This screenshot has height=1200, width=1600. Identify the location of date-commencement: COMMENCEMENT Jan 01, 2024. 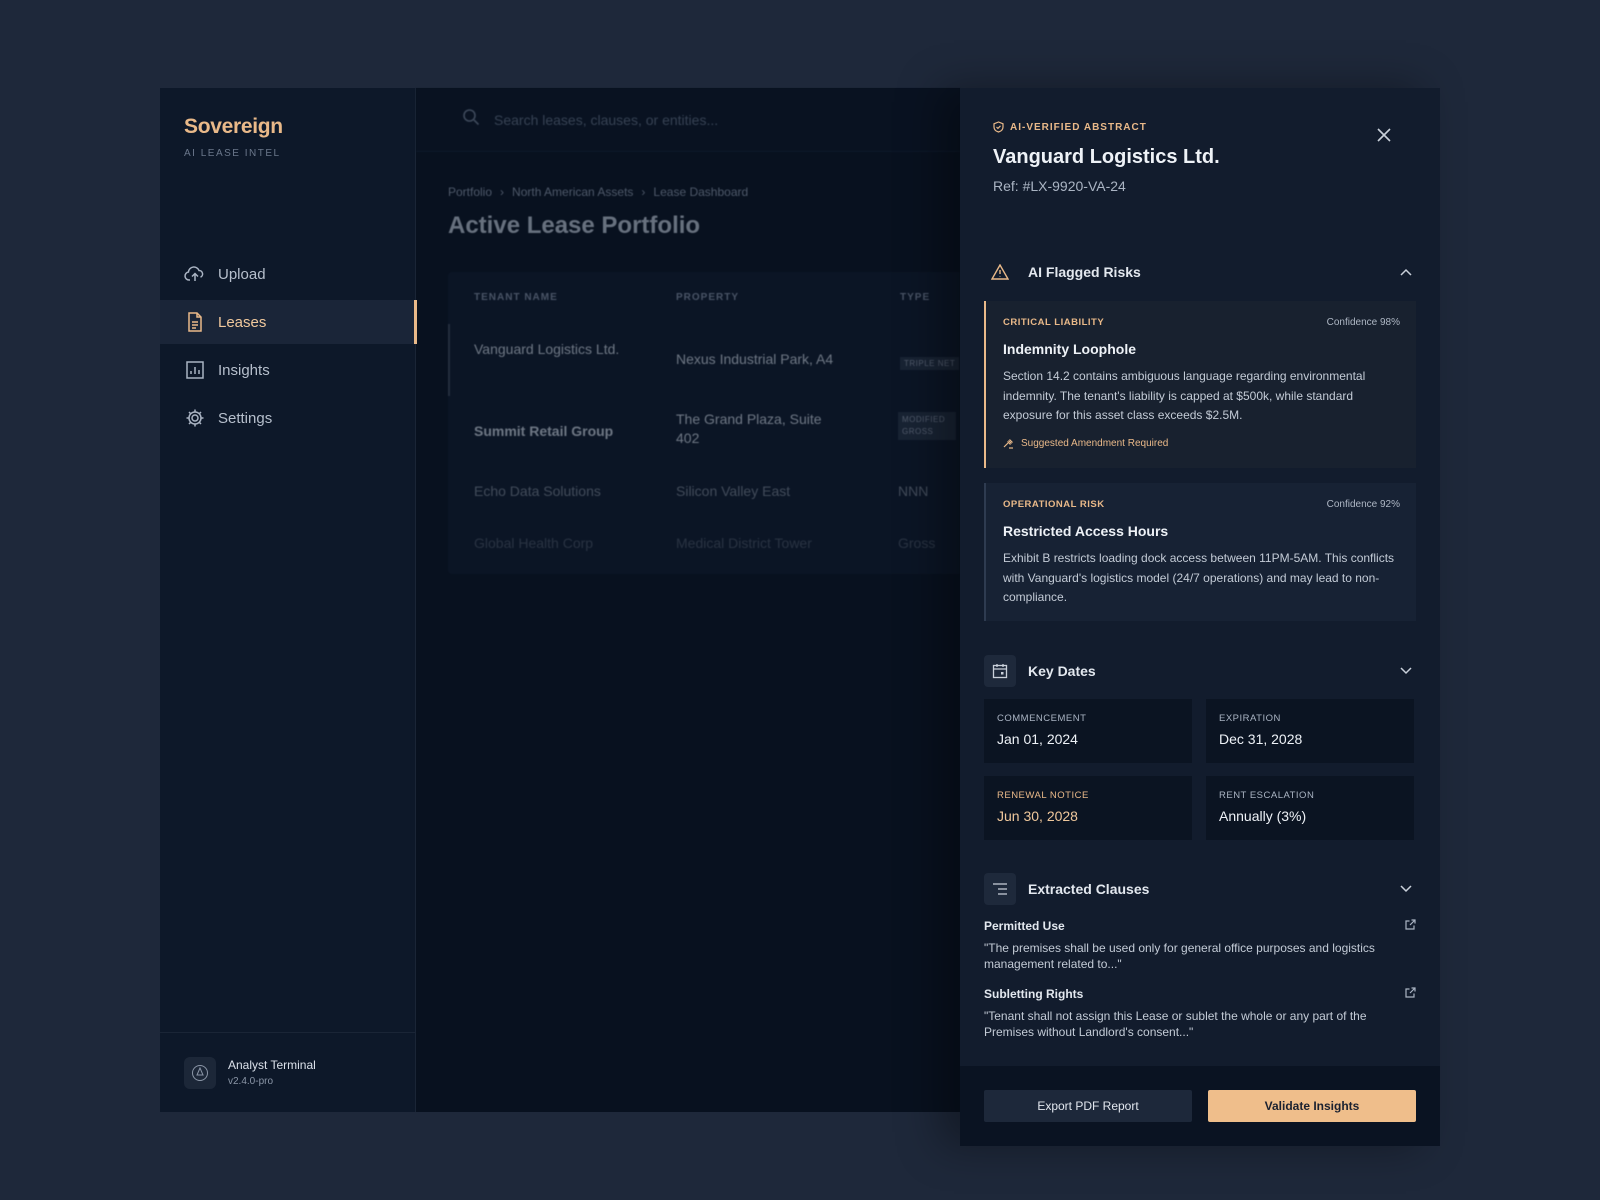
(1088, 731).